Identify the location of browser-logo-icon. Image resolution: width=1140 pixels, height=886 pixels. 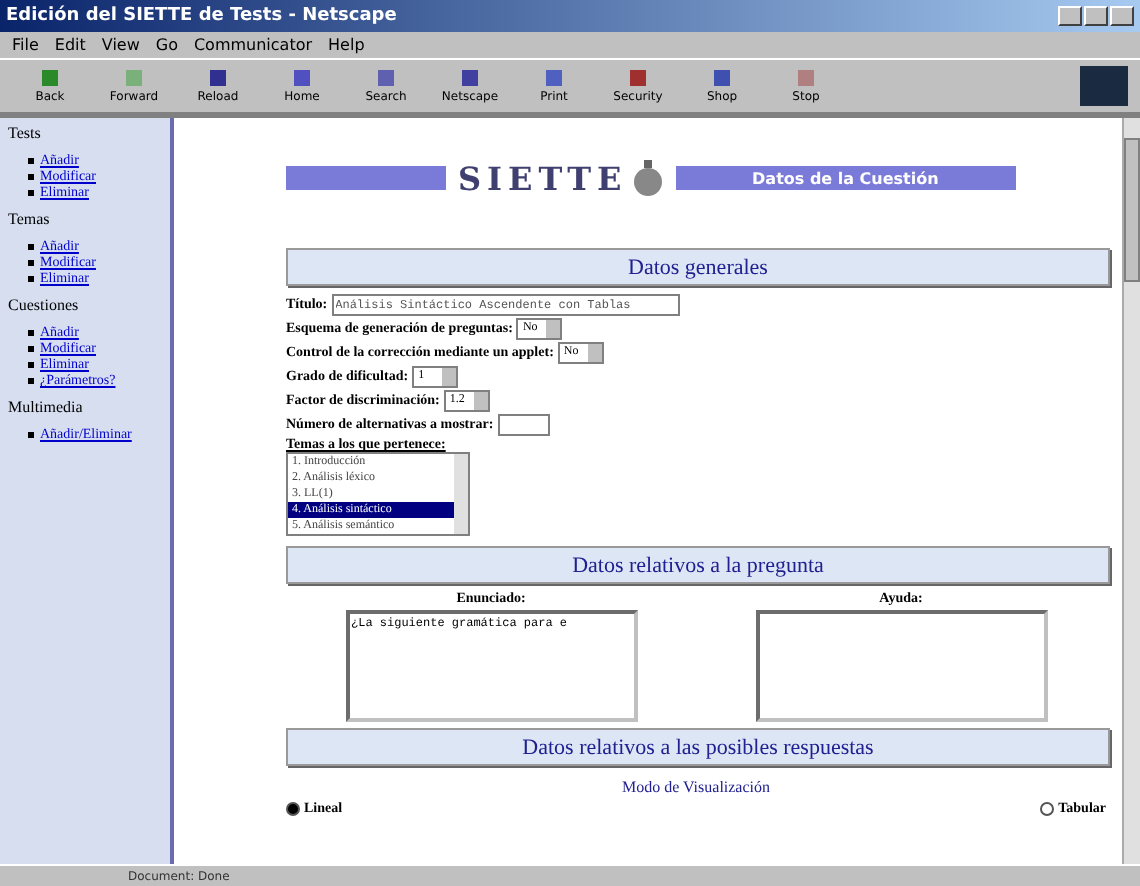
(1104, 86).